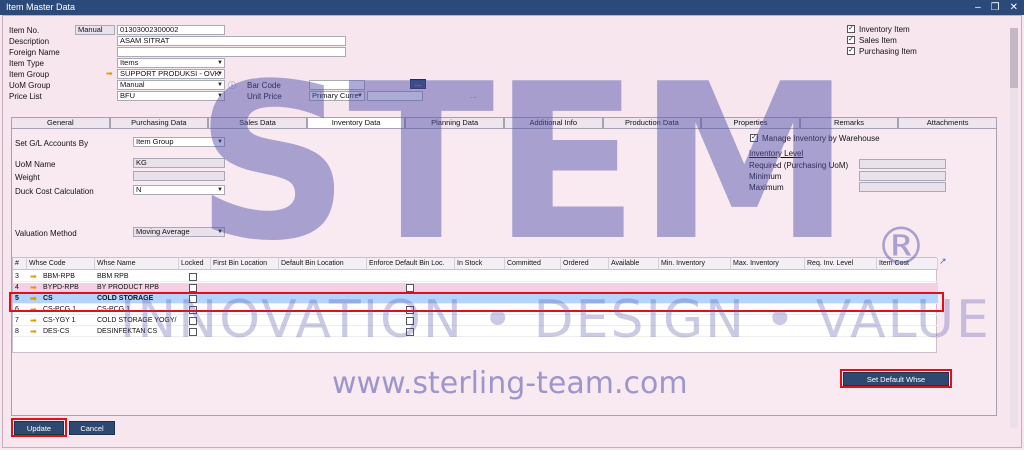 The image size is (1024, 450). What do you see at coordinates (60, 122) in the screenshot?
I see `tab-general: General` at bounding box center [60, 122].